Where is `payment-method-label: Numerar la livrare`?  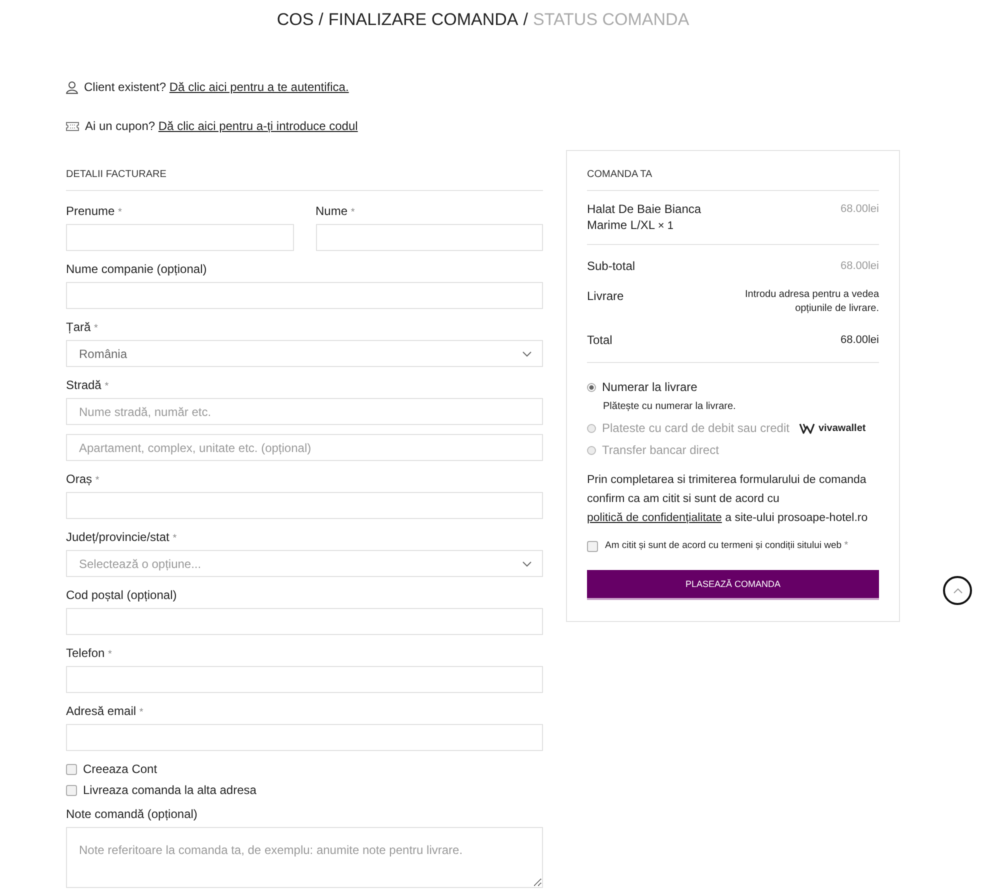 payment-method-label: Numerar la livrare is located at coordinates (650, 387).